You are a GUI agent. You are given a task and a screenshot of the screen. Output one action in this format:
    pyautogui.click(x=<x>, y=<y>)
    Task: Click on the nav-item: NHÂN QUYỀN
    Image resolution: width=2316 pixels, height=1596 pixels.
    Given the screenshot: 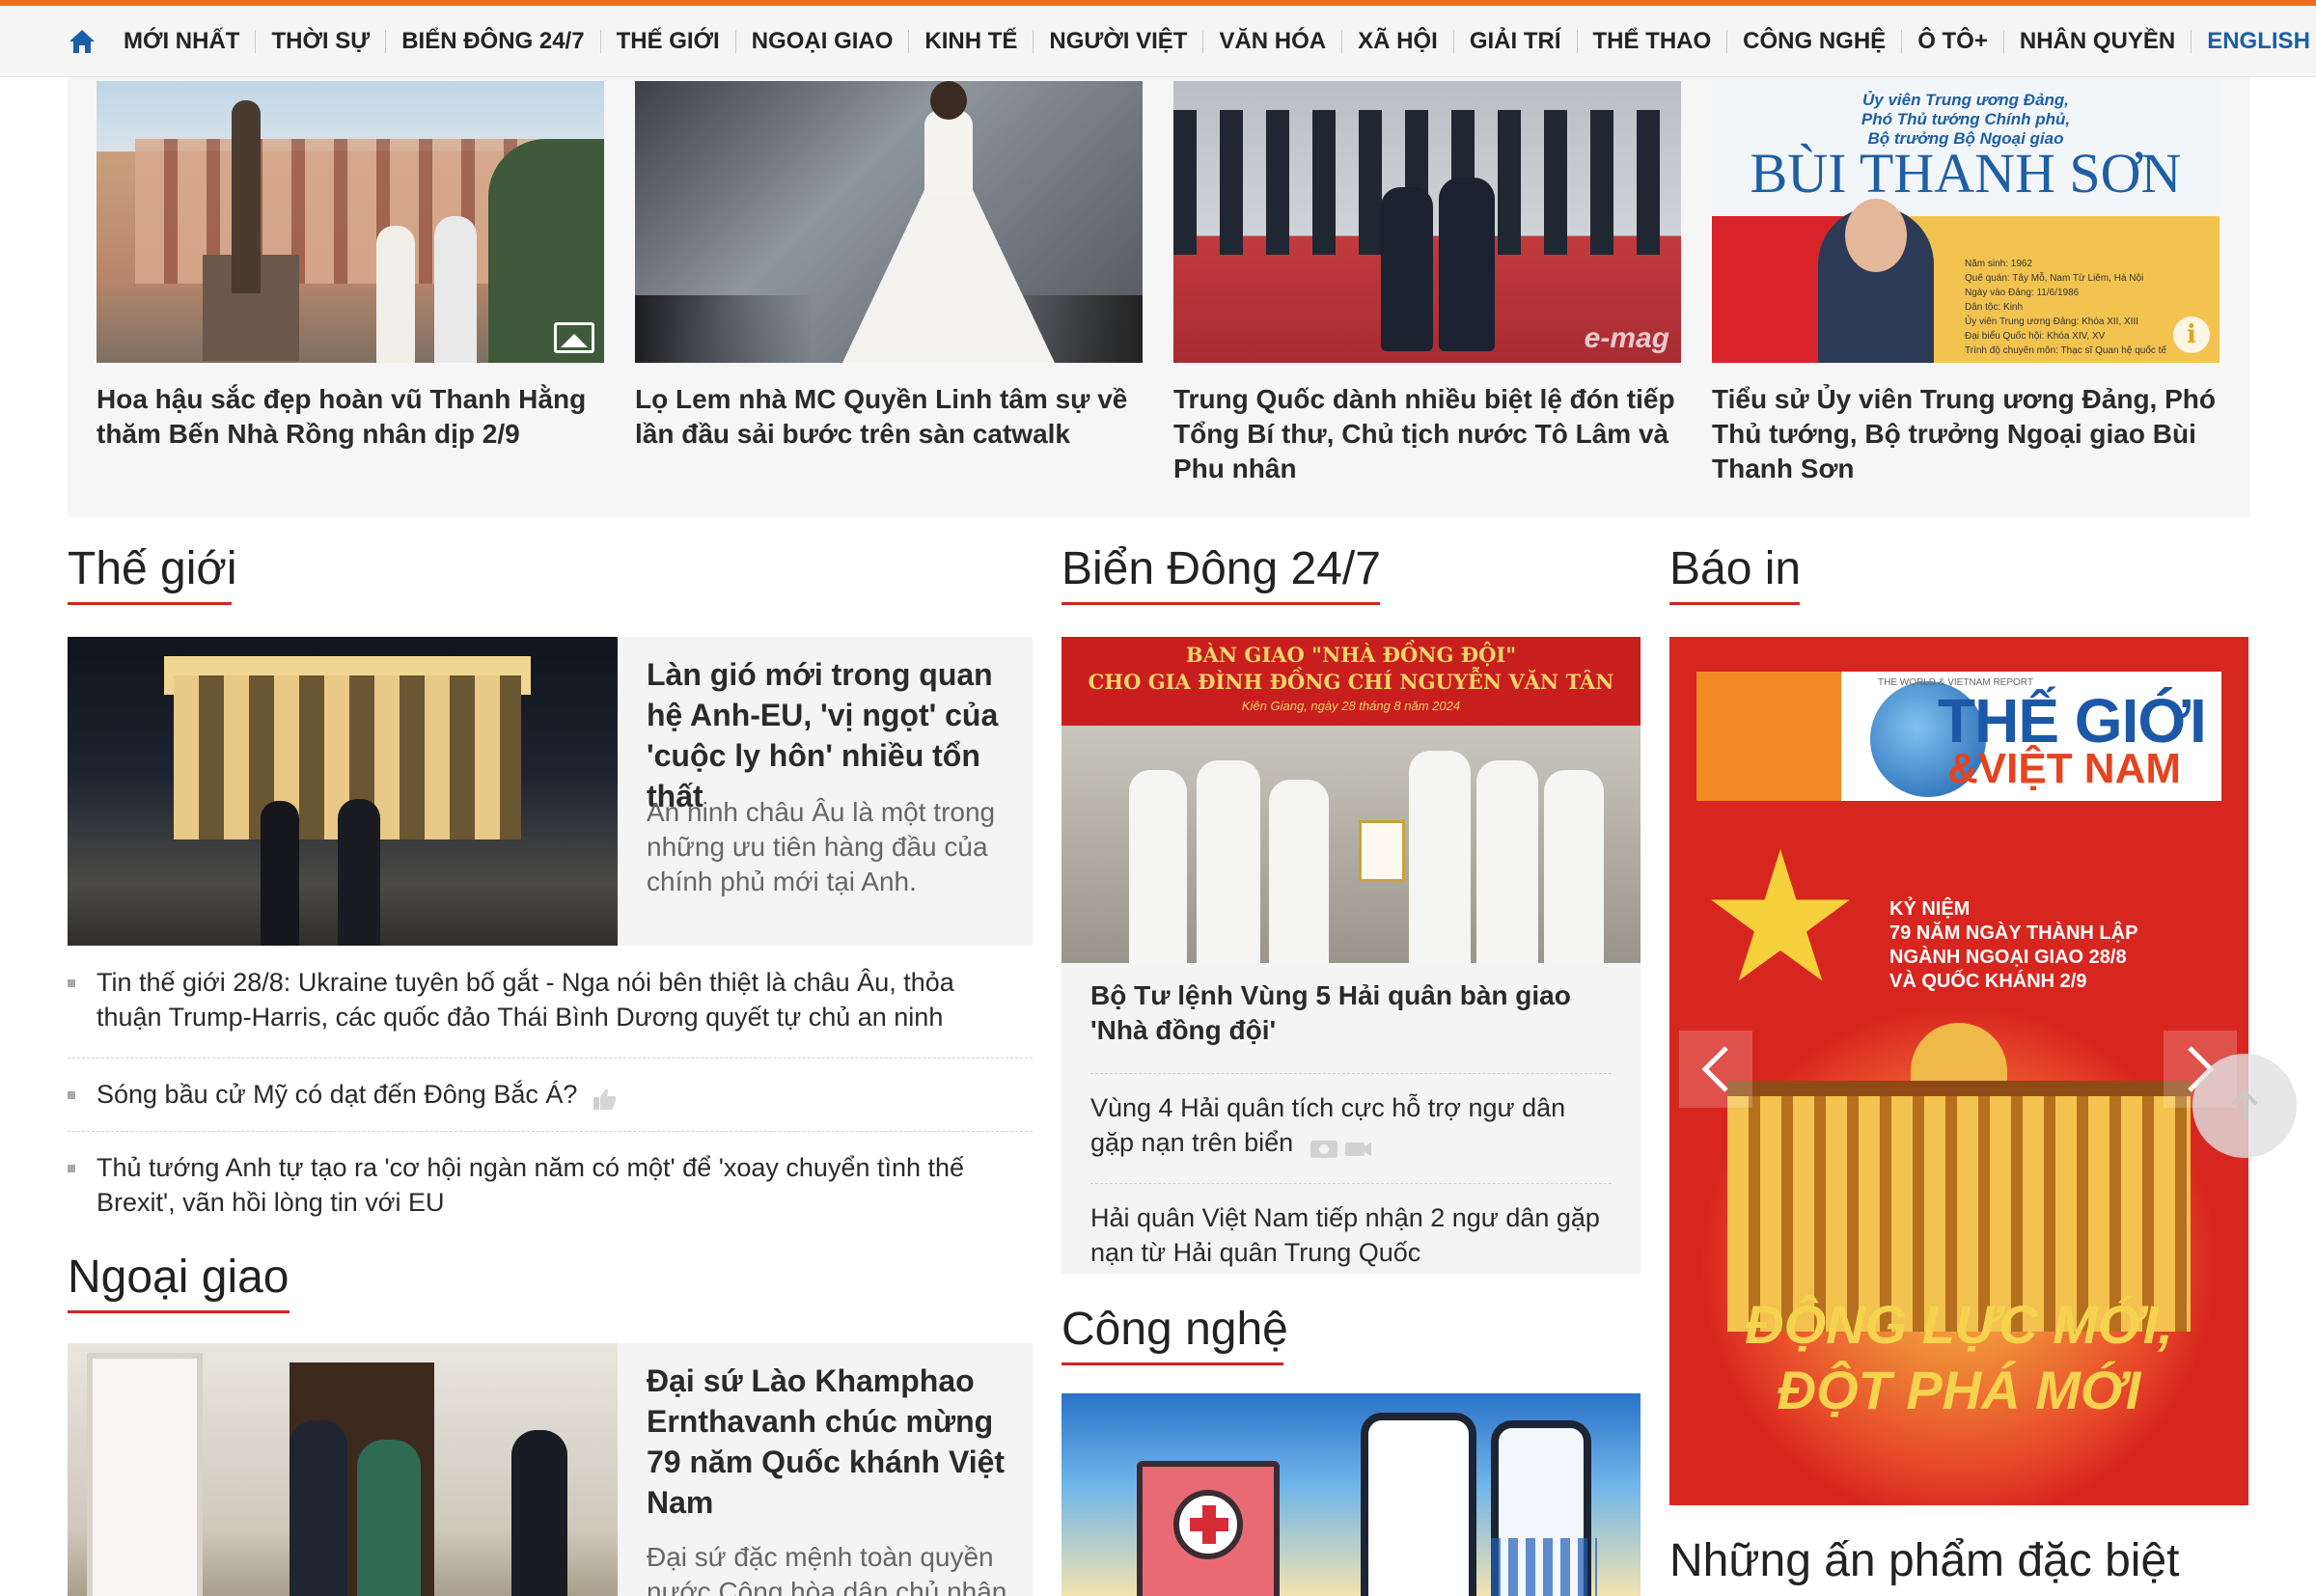 What is the action you would take?
    pyautogui.click(x=2113, y=42)
    